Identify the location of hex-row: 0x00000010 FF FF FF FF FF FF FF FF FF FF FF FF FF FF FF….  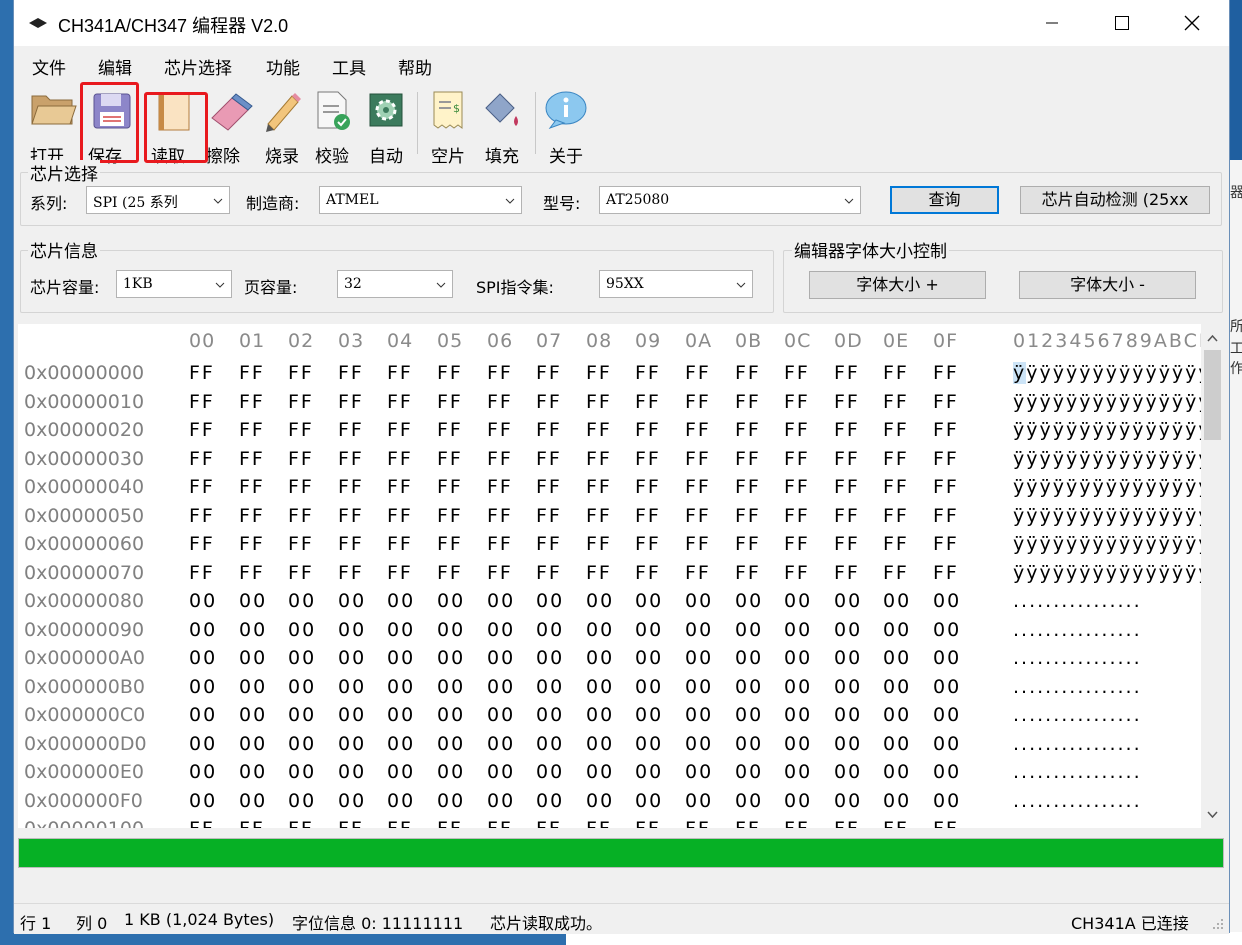
(609, 405).